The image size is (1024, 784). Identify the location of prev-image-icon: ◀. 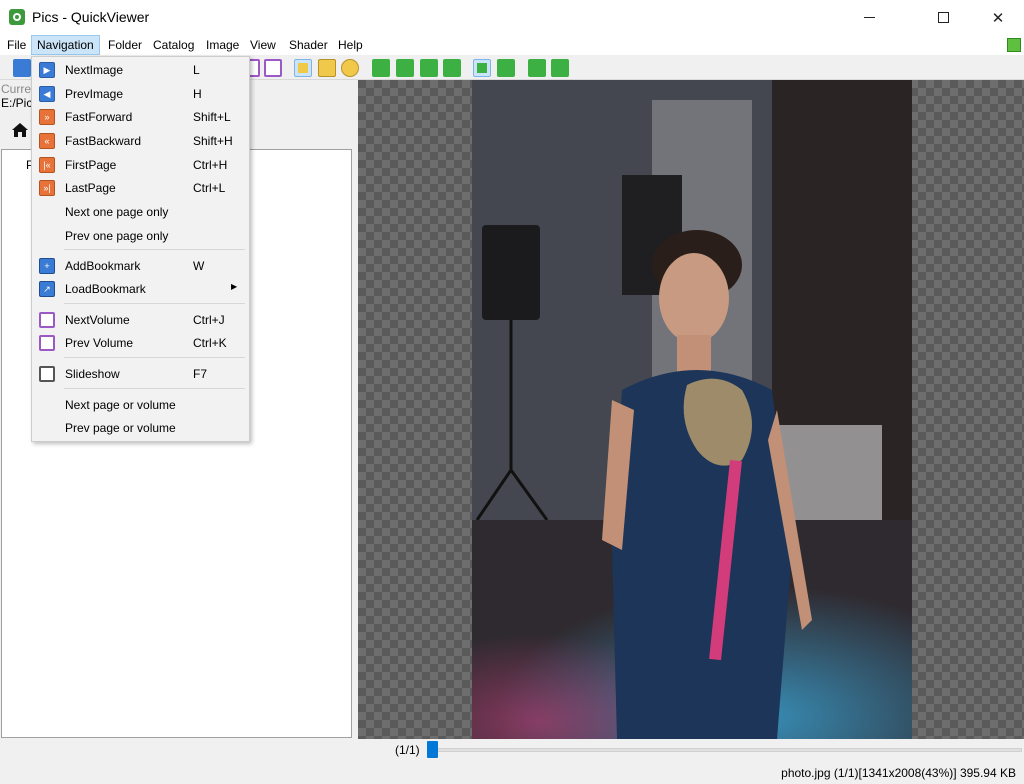
(47, 94).